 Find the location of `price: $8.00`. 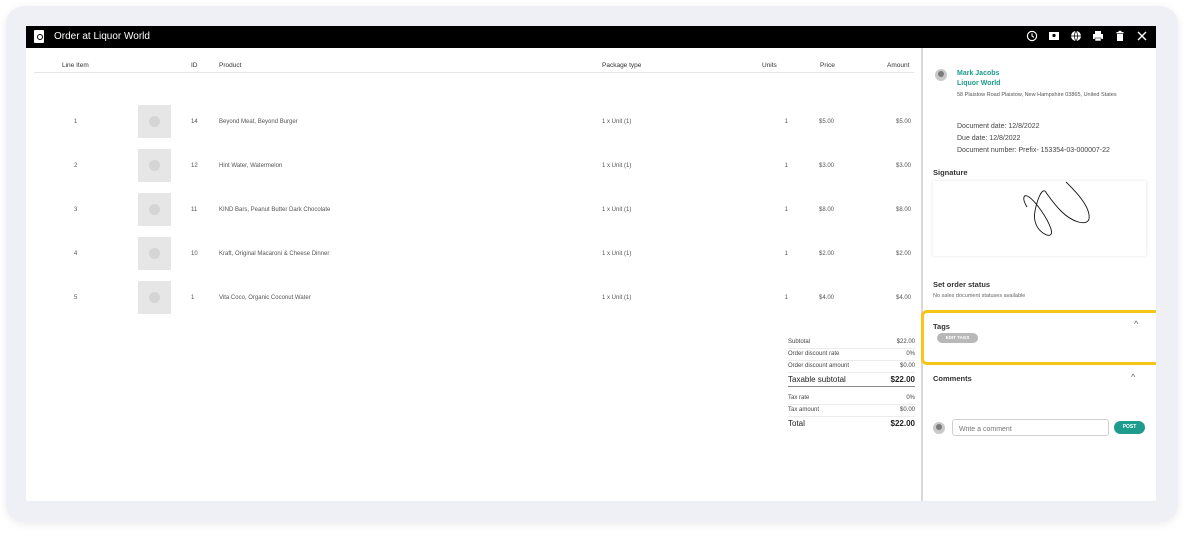

price: $8.00 is located at coordinates (826, 210).